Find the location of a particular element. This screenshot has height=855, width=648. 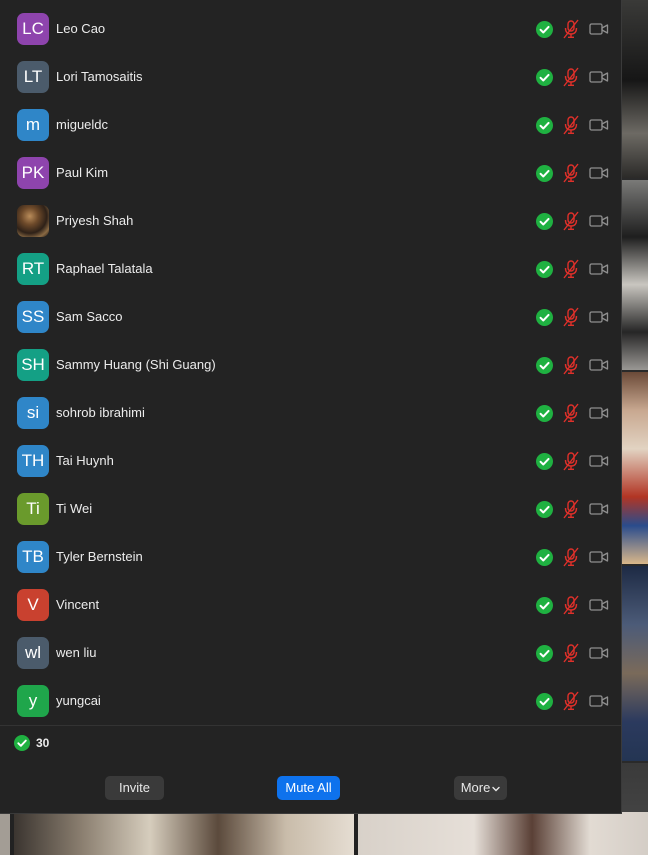

participant-row: Ti Ti Wei is located at coordinates (310, 509).